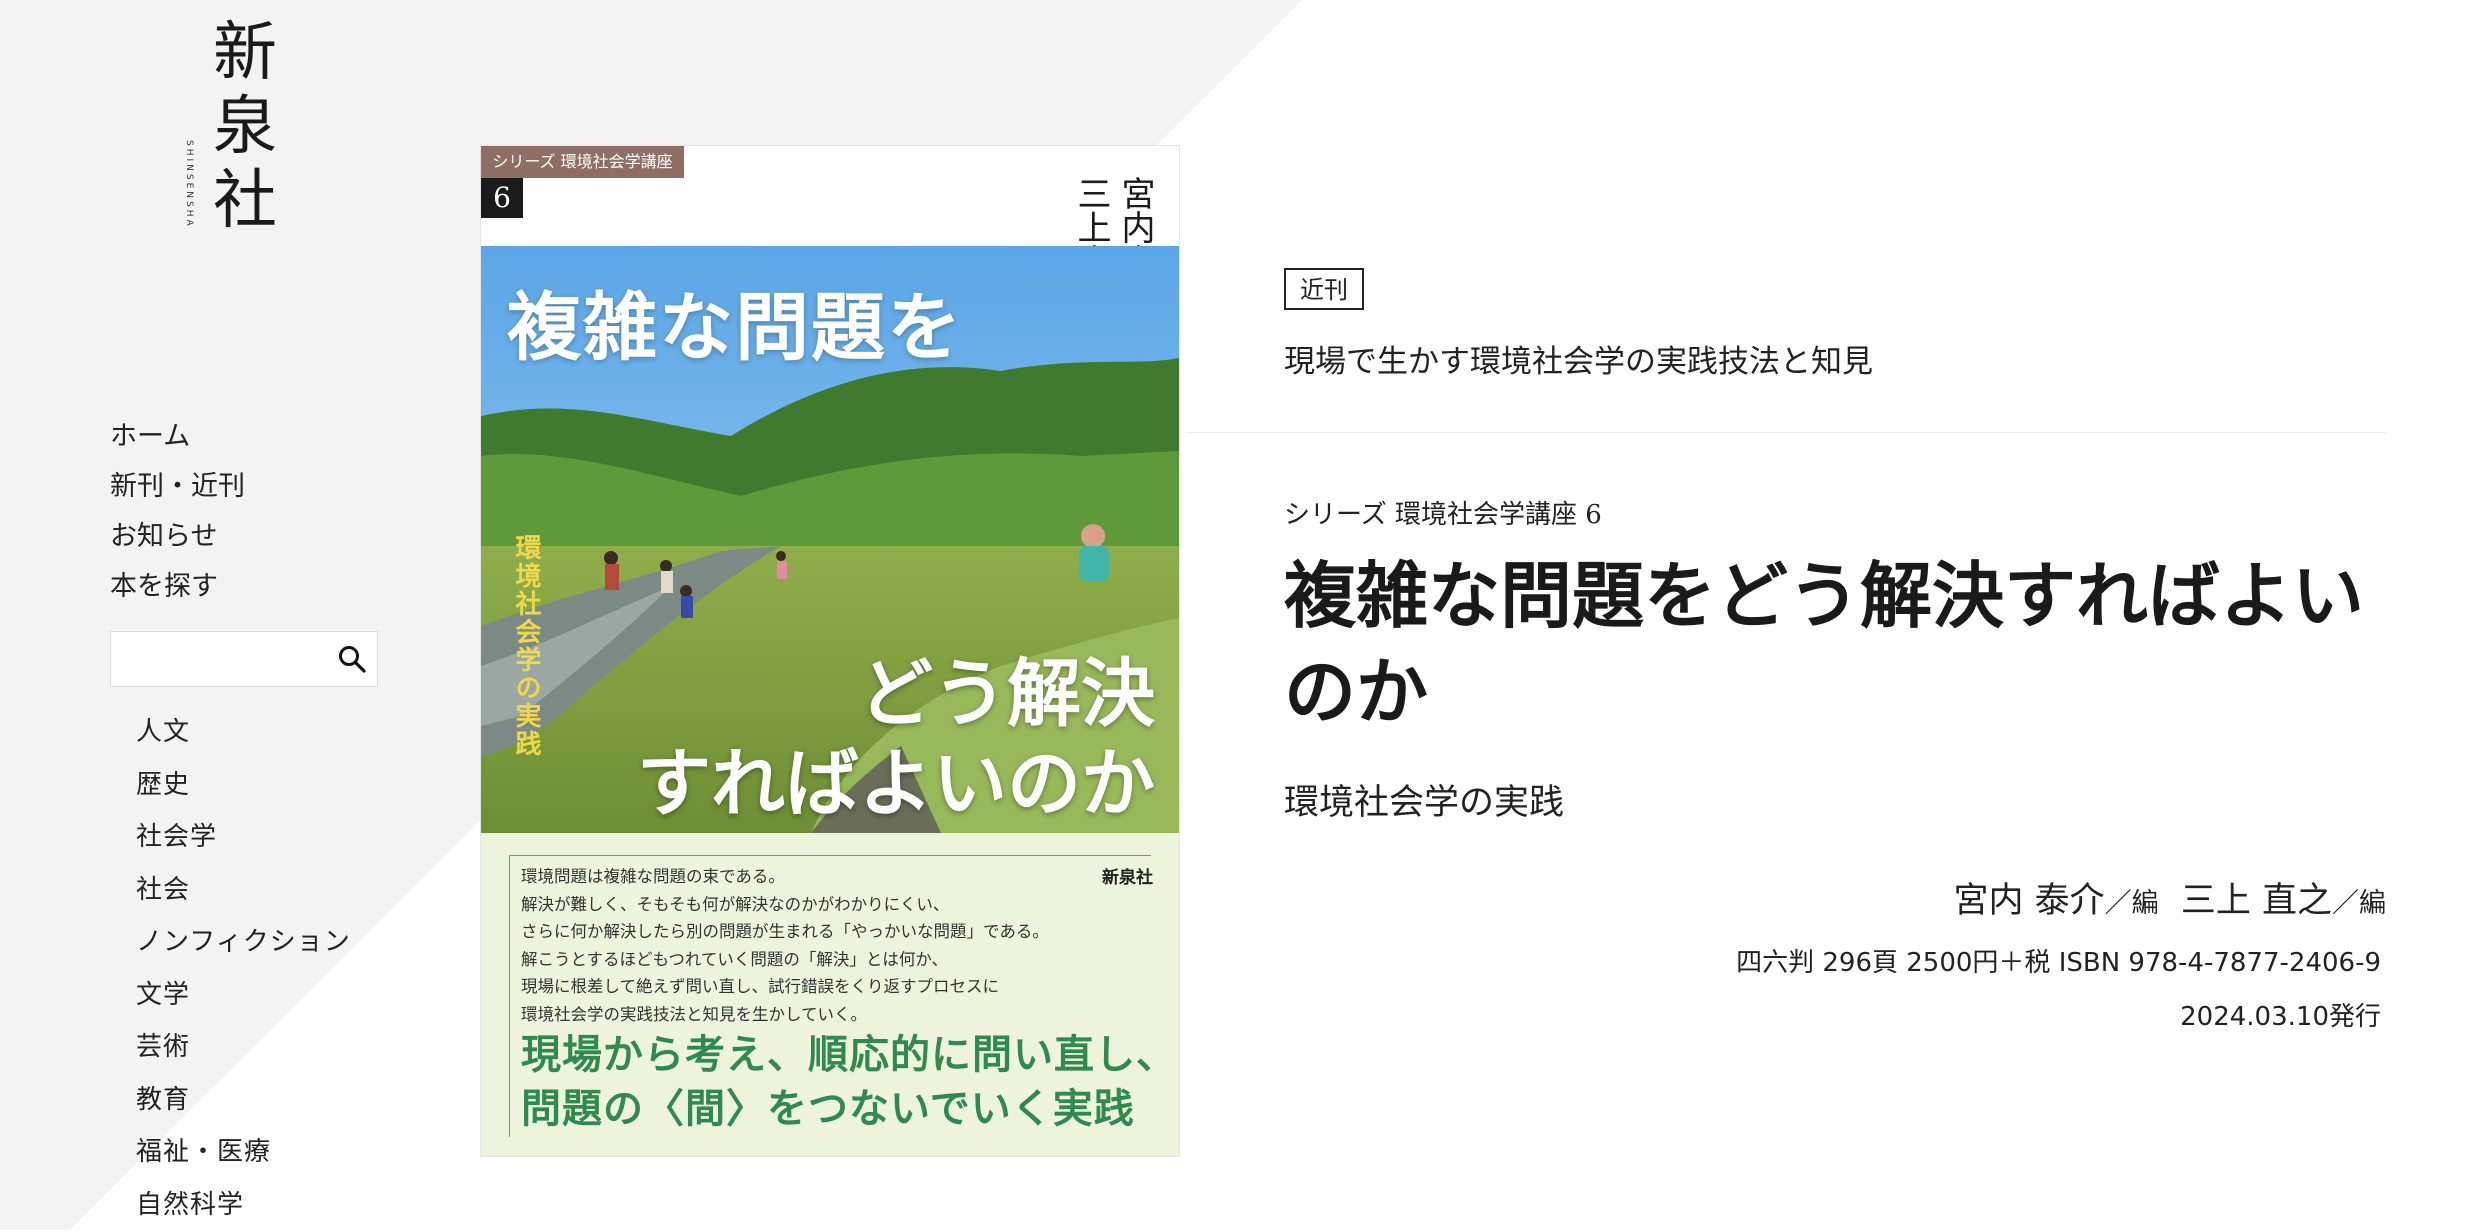  What do you see at coordinates (245, 201) in the screenshot?
I see `logo-char: 社` at bounding box center [245, 201].